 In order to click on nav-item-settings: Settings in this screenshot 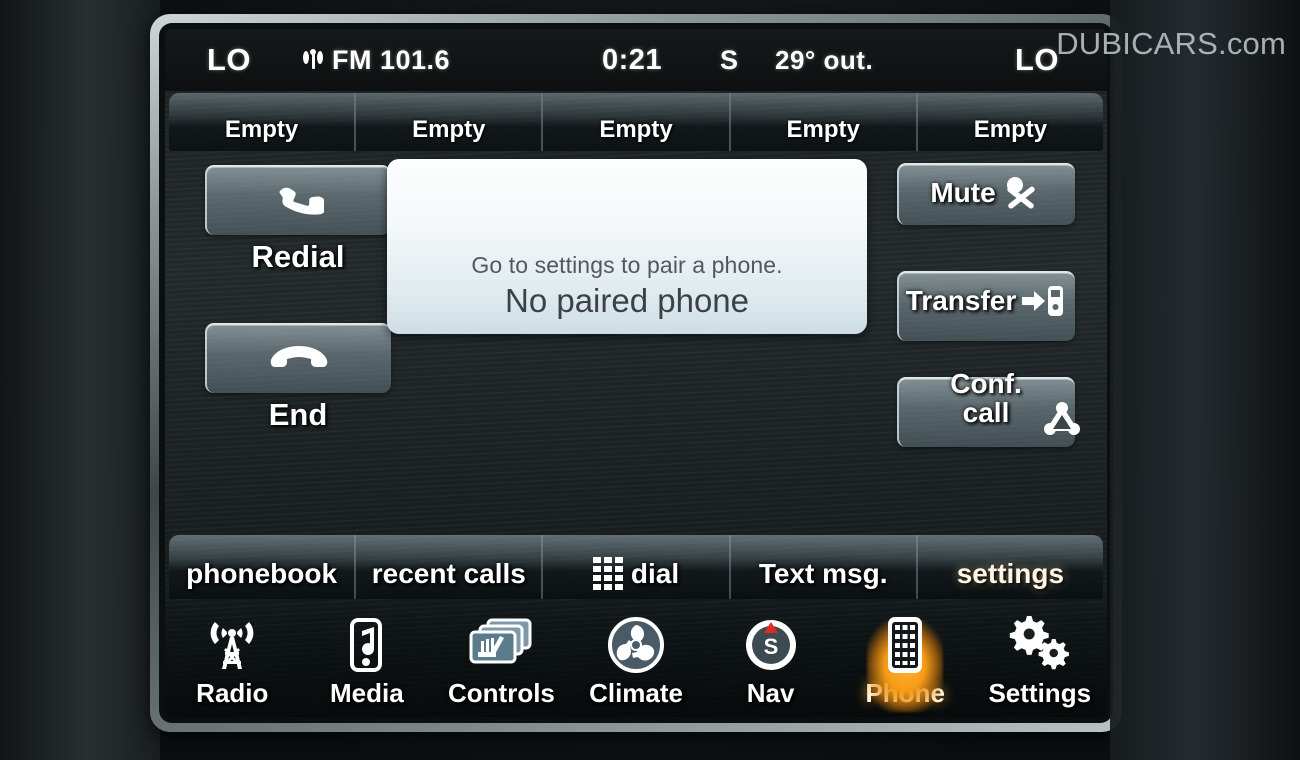, I will do `click(1039, 665)`.